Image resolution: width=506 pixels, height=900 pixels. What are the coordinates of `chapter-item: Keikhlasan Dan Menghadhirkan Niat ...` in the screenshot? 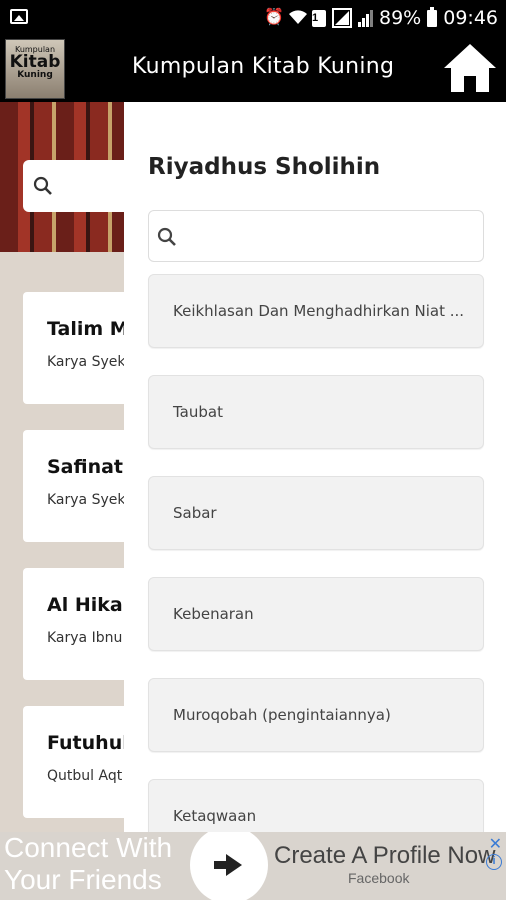 It's located at (316, 311).